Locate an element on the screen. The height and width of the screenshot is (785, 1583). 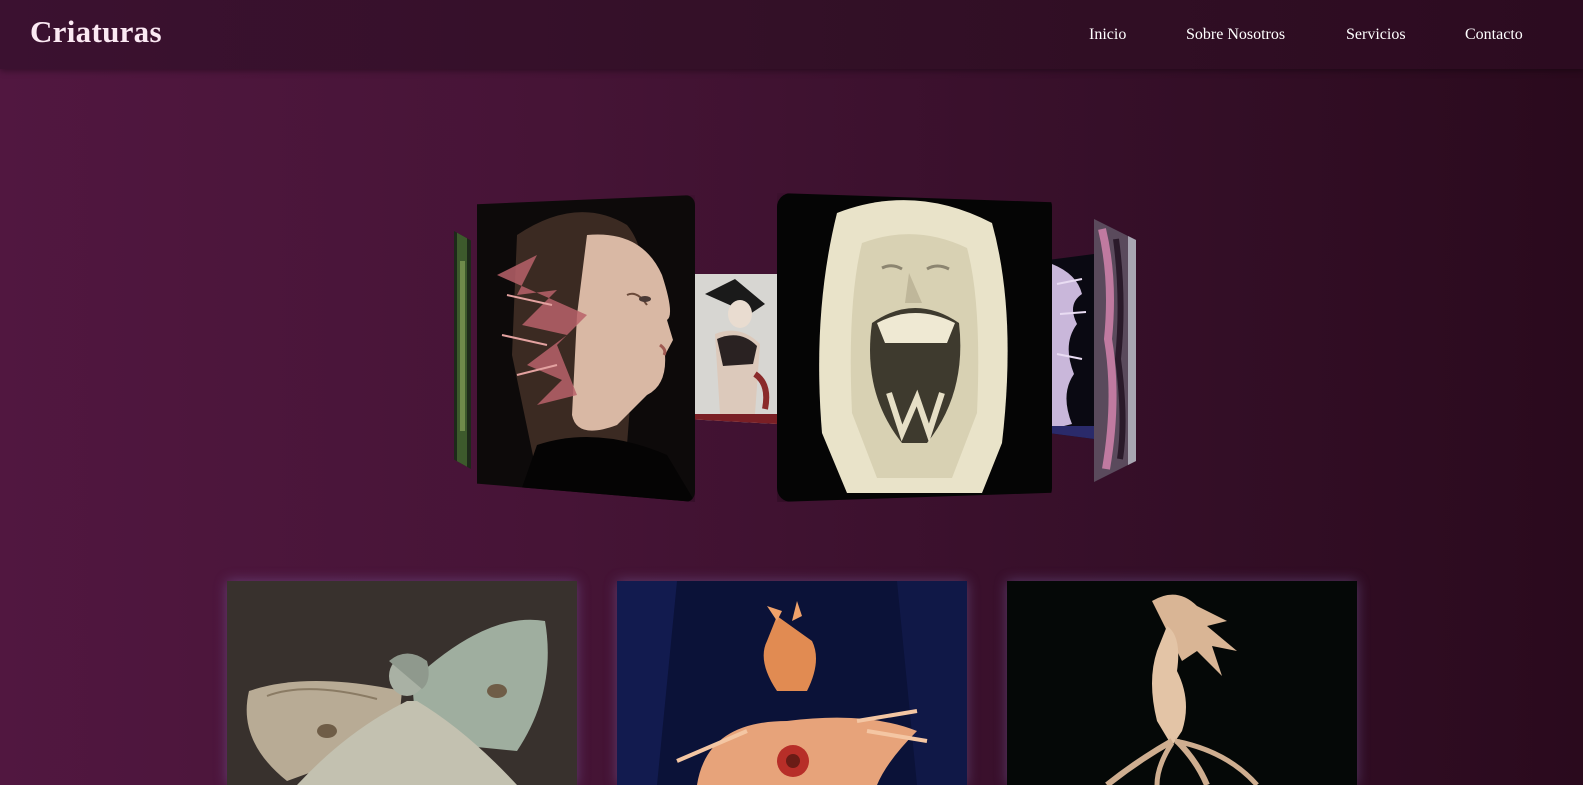
carousel-item-dark-figure is located at coordinates (736, 349).